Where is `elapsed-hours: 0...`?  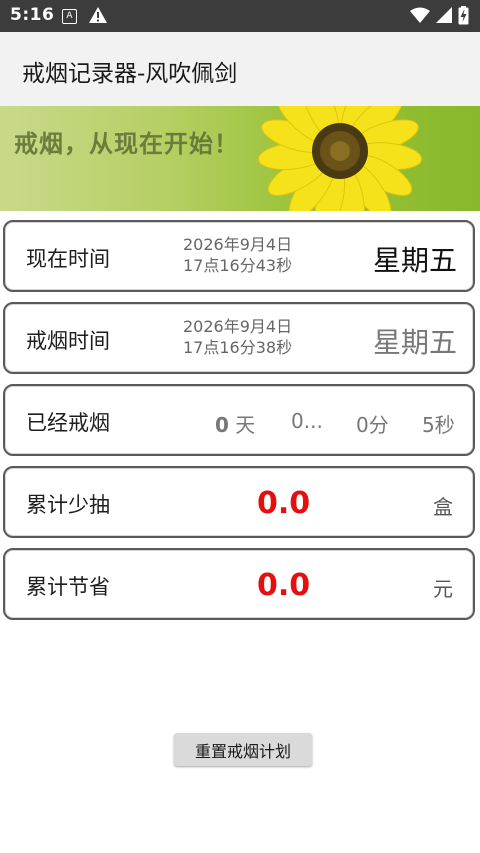
elapsed-hours: 0... is located at coordinates (307, 421).